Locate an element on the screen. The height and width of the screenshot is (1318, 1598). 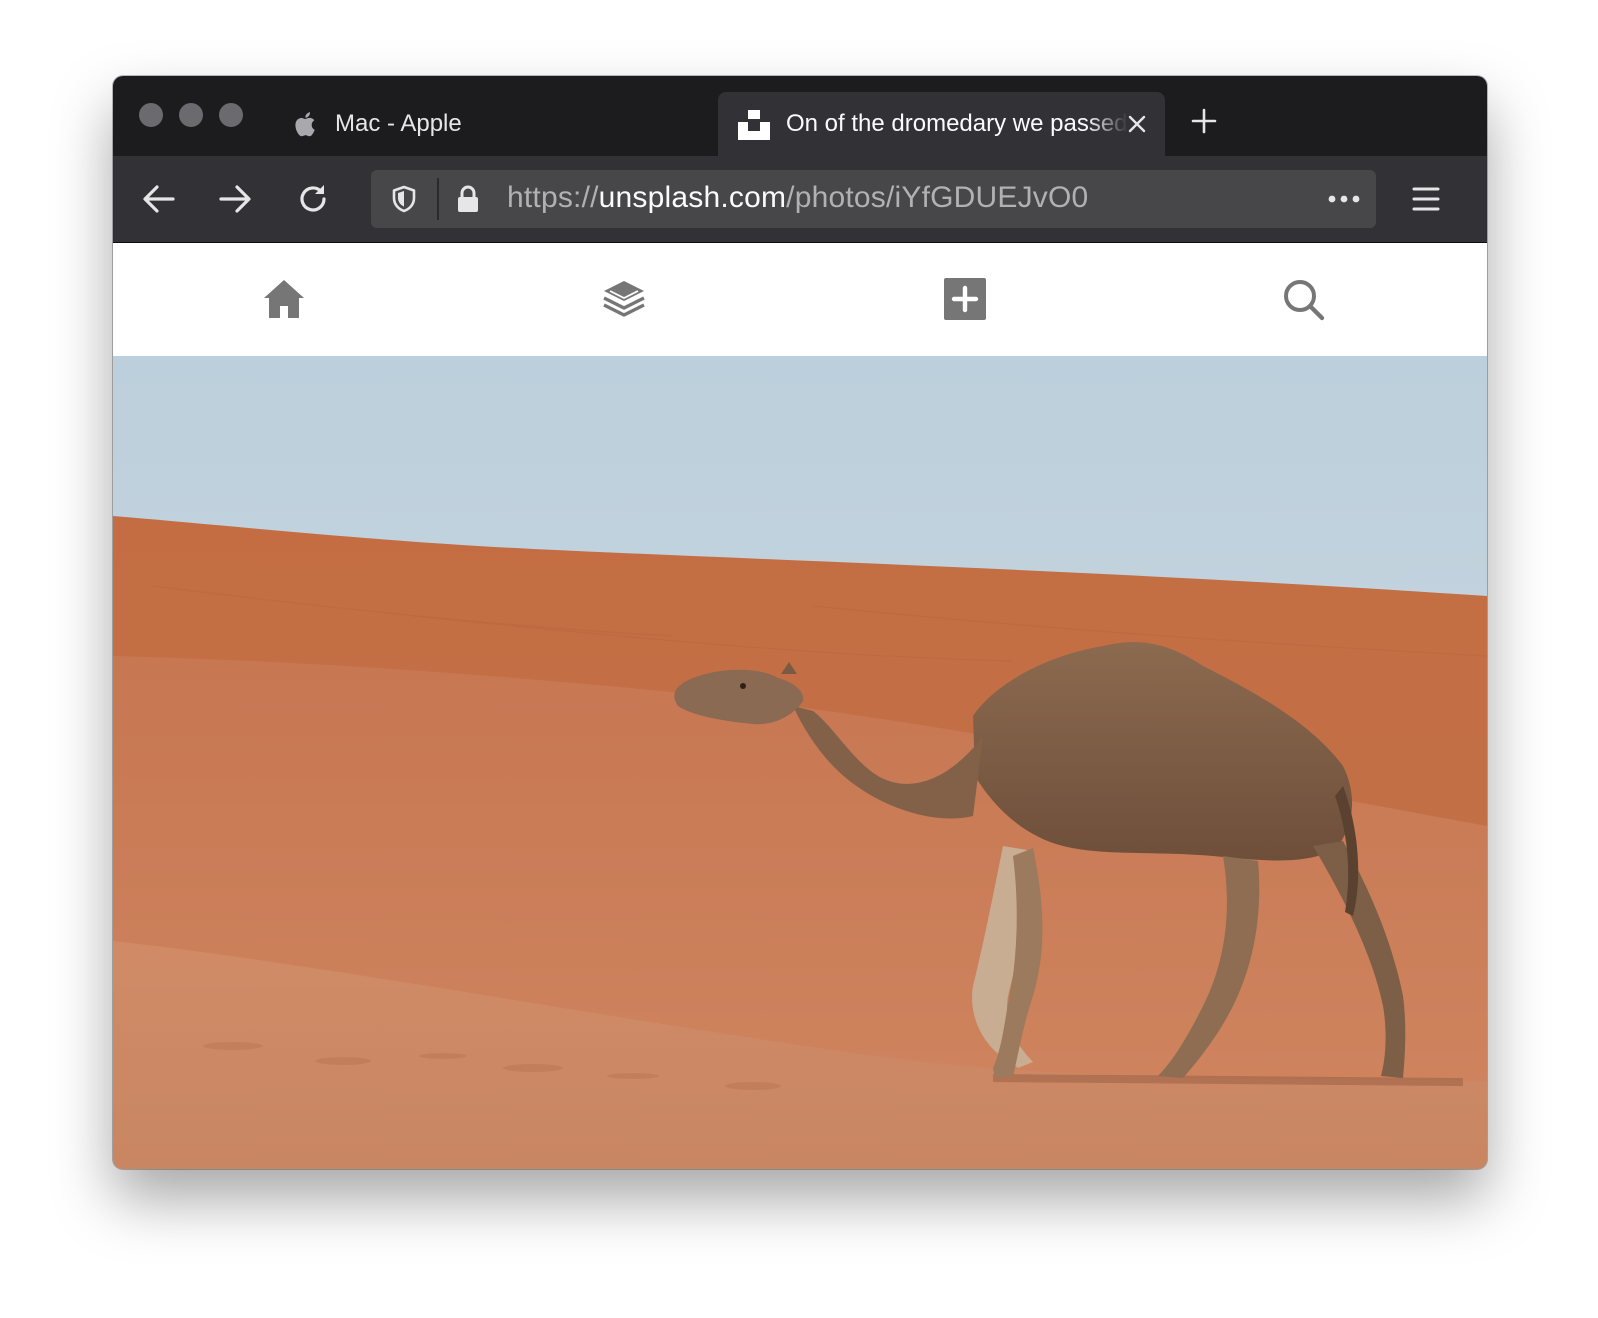
unsplash-icon is located at coordinates (754, 125).